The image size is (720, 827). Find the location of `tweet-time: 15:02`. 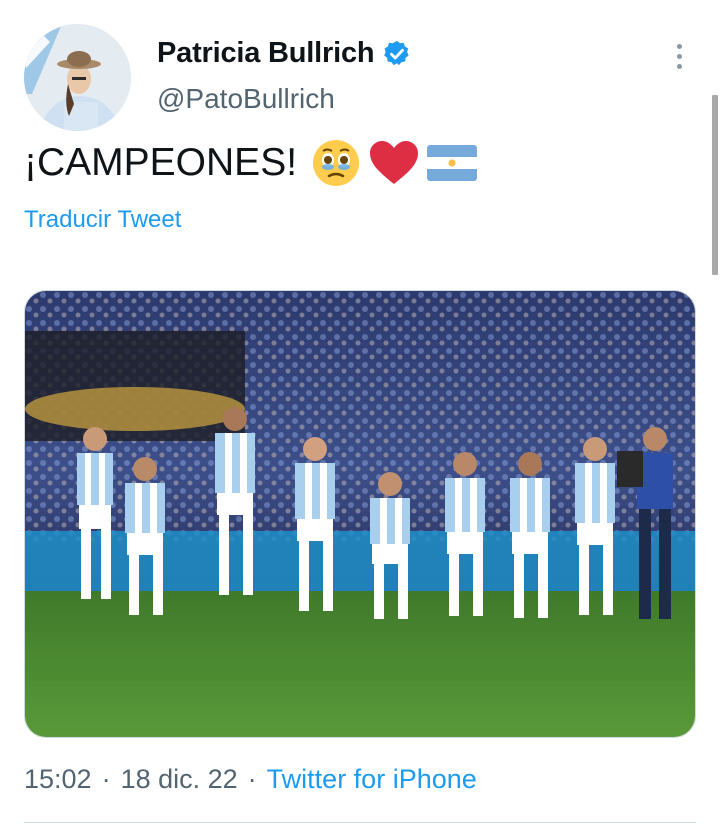

tweet-time: 15:02 is located at coordinates (58, 779).